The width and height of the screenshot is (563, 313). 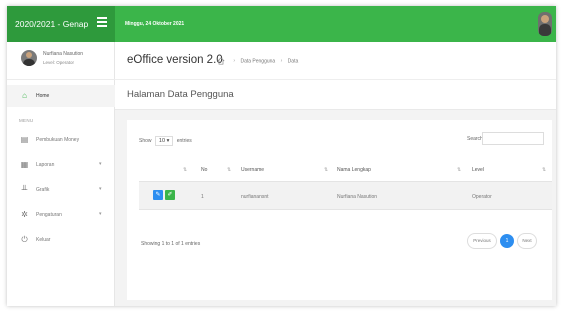 I want to click on entries-label: entries, so click(x=184, y=141).